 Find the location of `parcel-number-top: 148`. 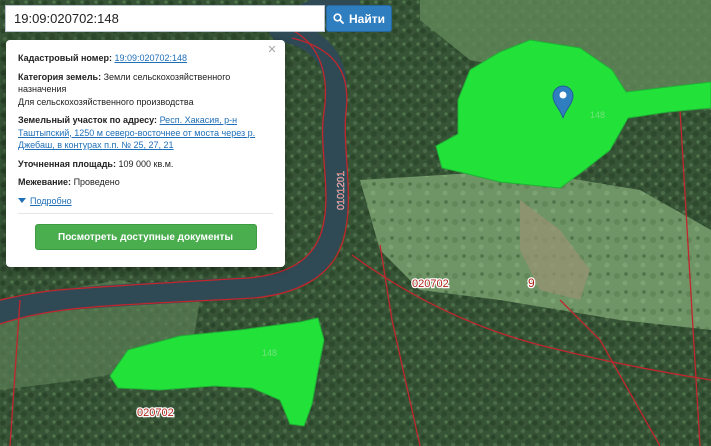

parcel-number-top: 148 is located at coordinates (597, 115).